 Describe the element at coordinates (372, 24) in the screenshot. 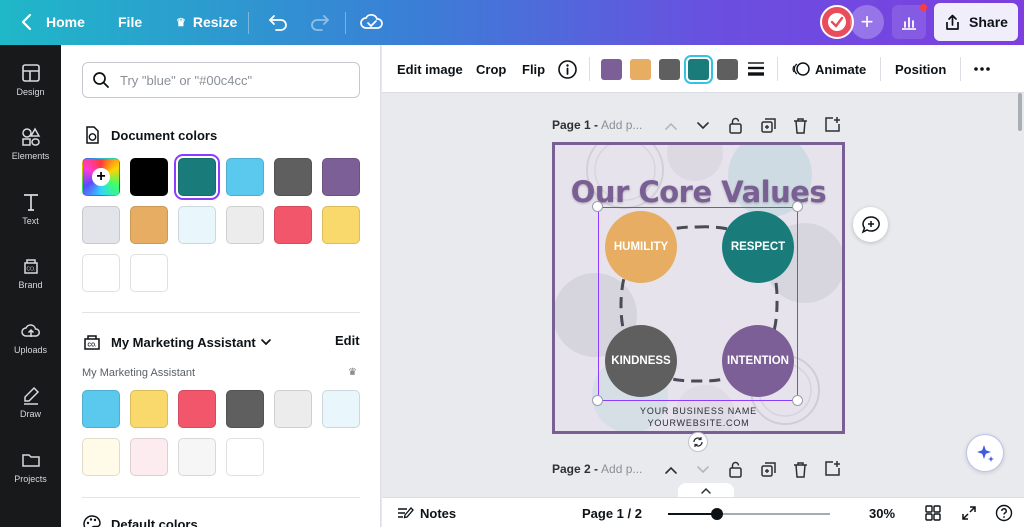

I see `cloud-saved-icon` at that location.